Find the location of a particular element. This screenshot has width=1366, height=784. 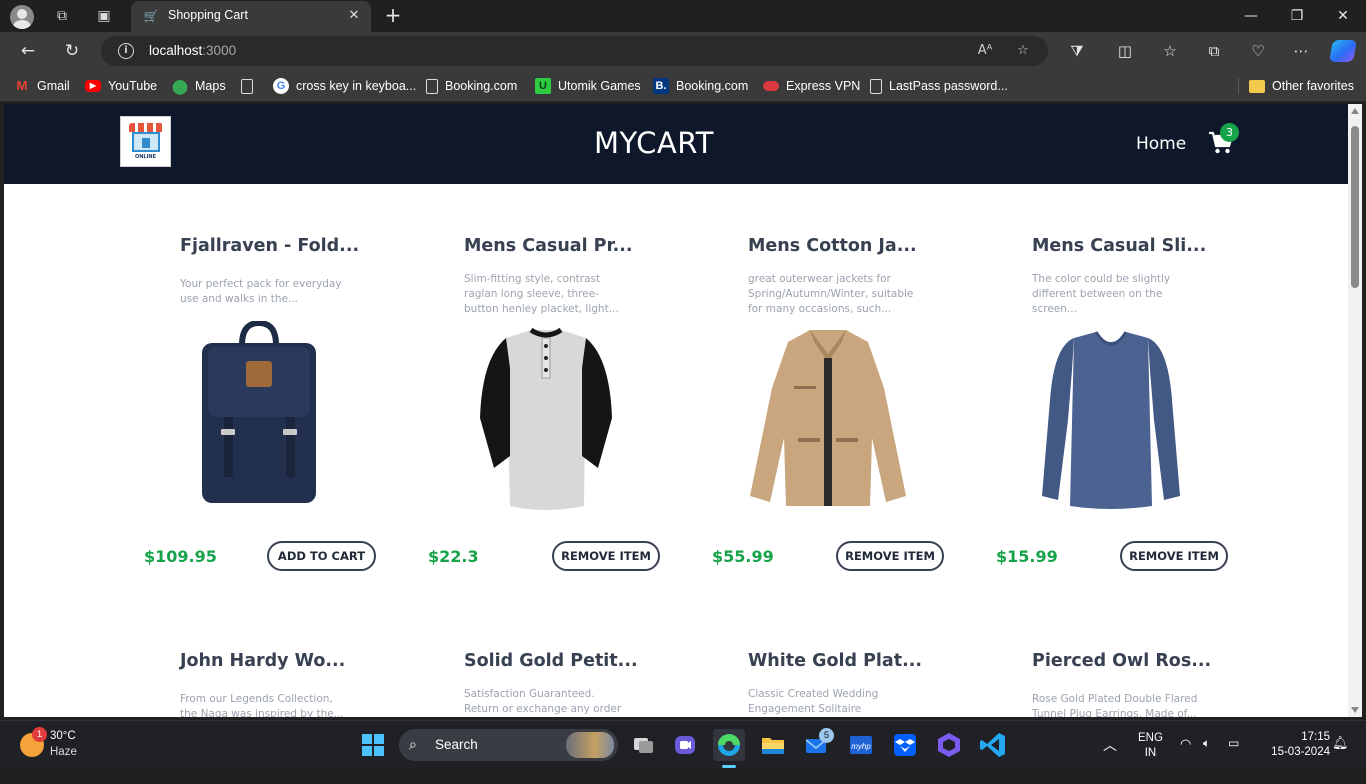

language-indicator: ENG IN is located at coordinates (1150, 755).